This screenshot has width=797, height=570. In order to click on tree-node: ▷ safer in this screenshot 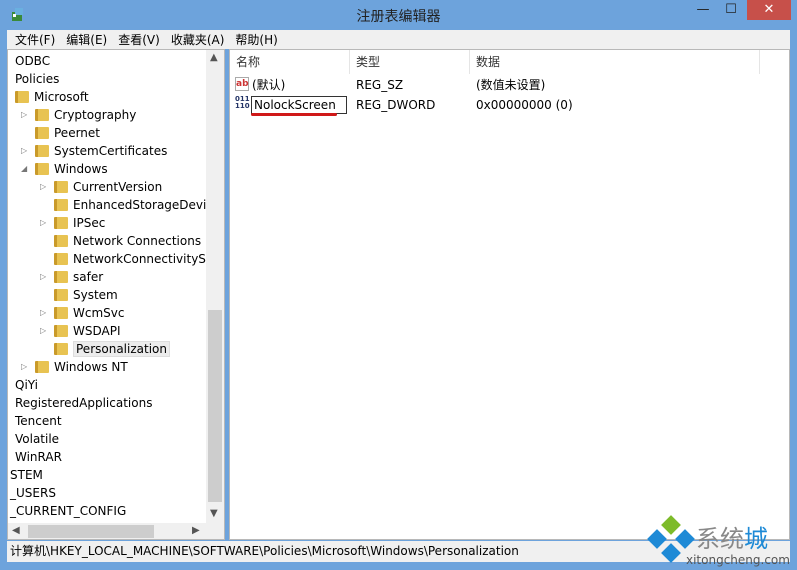, I will do `click(72, 277)`.